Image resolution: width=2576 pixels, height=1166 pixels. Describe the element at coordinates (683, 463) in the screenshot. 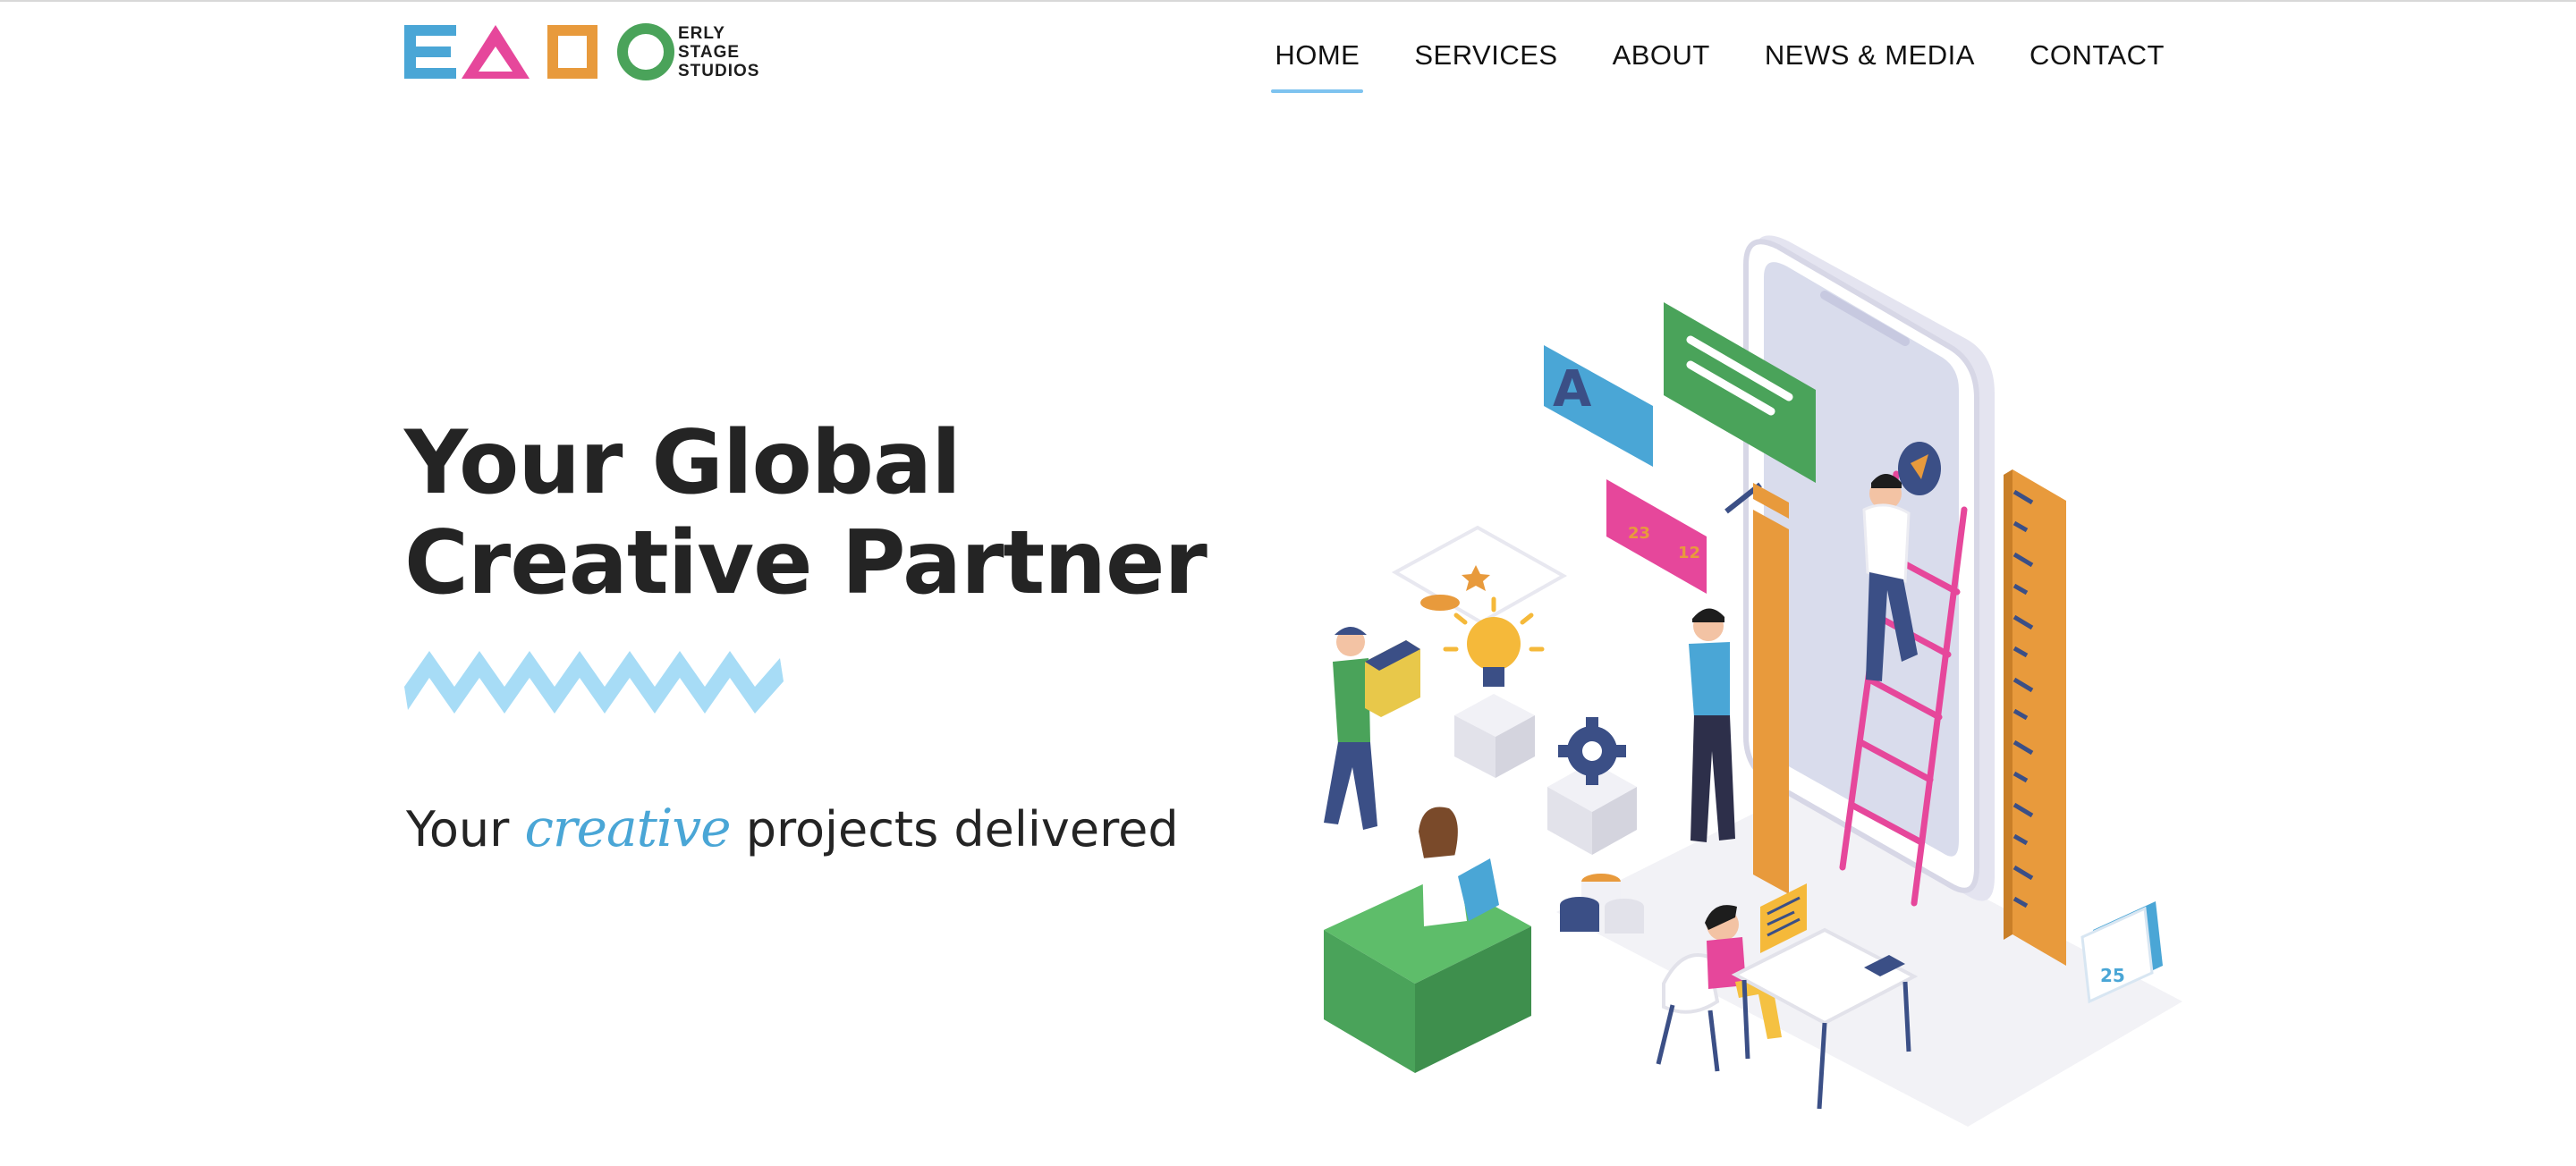

I see `hero-title-line-1: Your Global` at that location.